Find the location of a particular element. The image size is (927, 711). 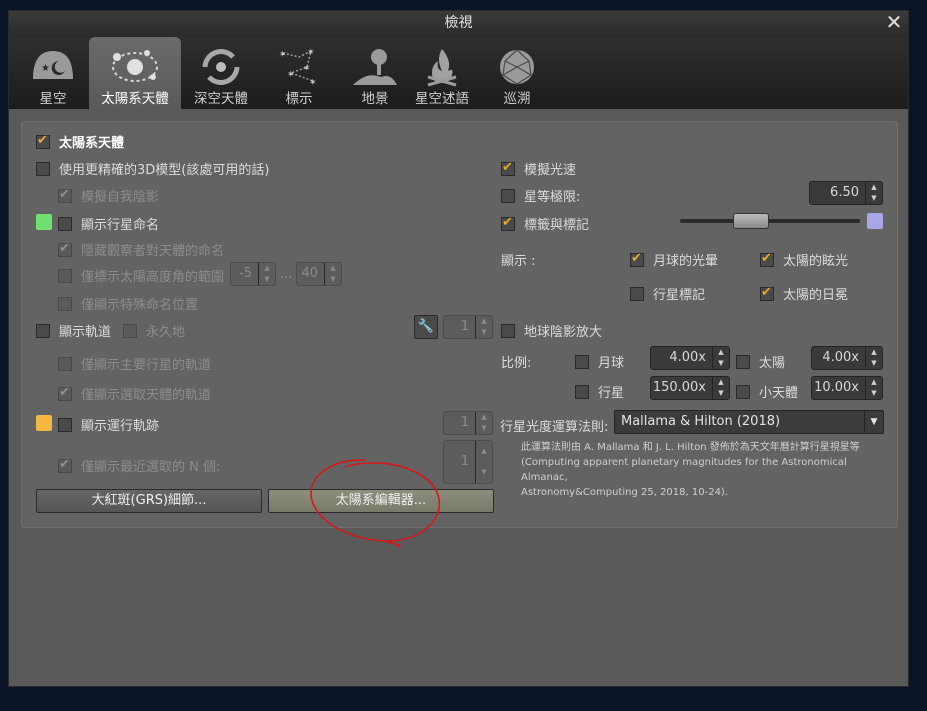

planets-scale-stepper: 150.00x ▲ ▼ is located at coordinates (690, 388).